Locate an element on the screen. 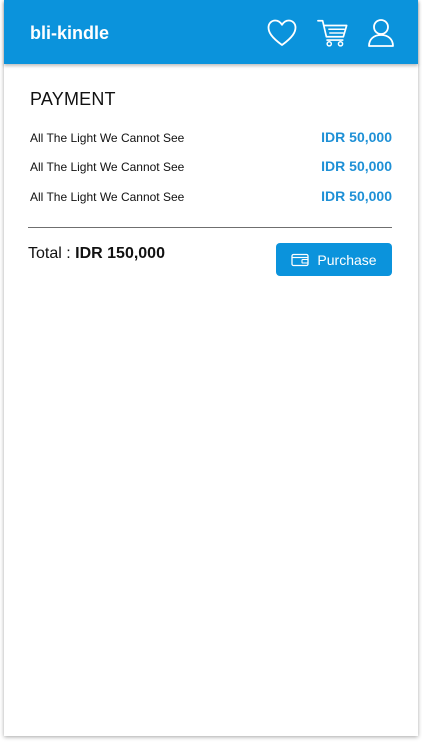 Image resolution: width=422 pixels, height=744 pixels. app-header: bli-kindle is located at coordinates (211, 32).